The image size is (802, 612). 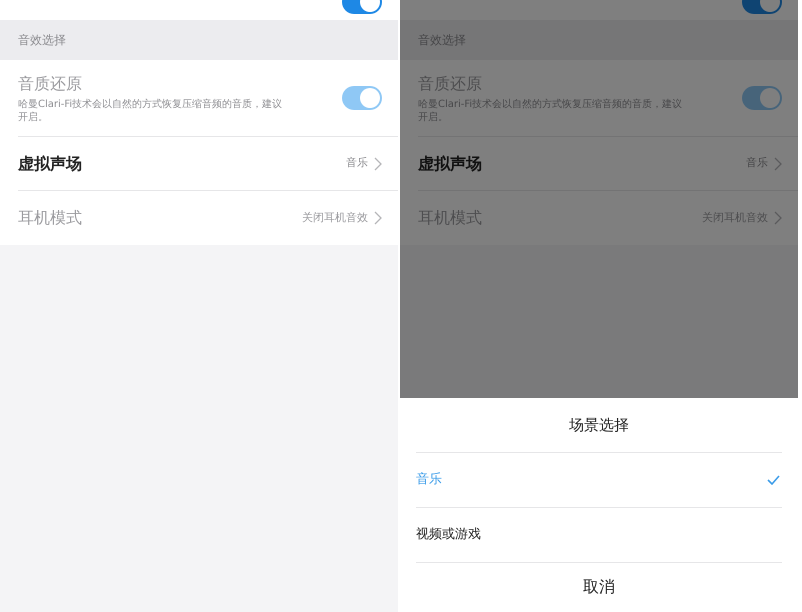 I want to click on setting-title: 音质还原, so click(x=50, y=84).